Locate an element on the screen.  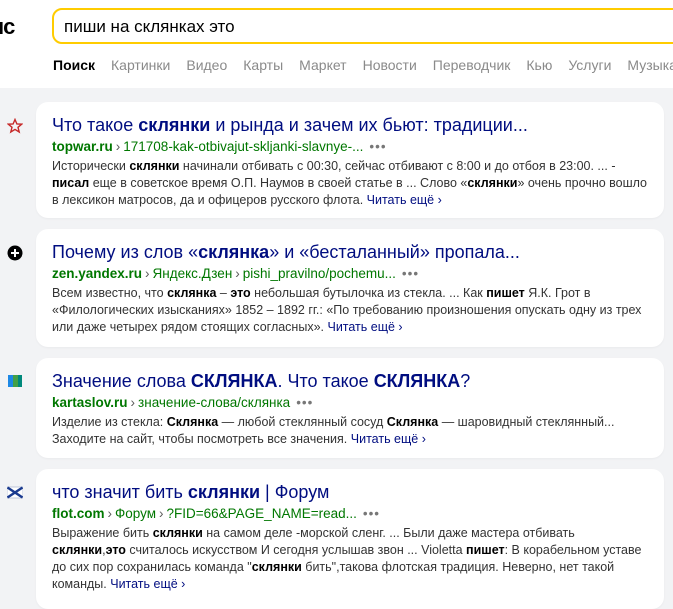
text-segment: Почему из слов « is located at coordinates (125, 252).